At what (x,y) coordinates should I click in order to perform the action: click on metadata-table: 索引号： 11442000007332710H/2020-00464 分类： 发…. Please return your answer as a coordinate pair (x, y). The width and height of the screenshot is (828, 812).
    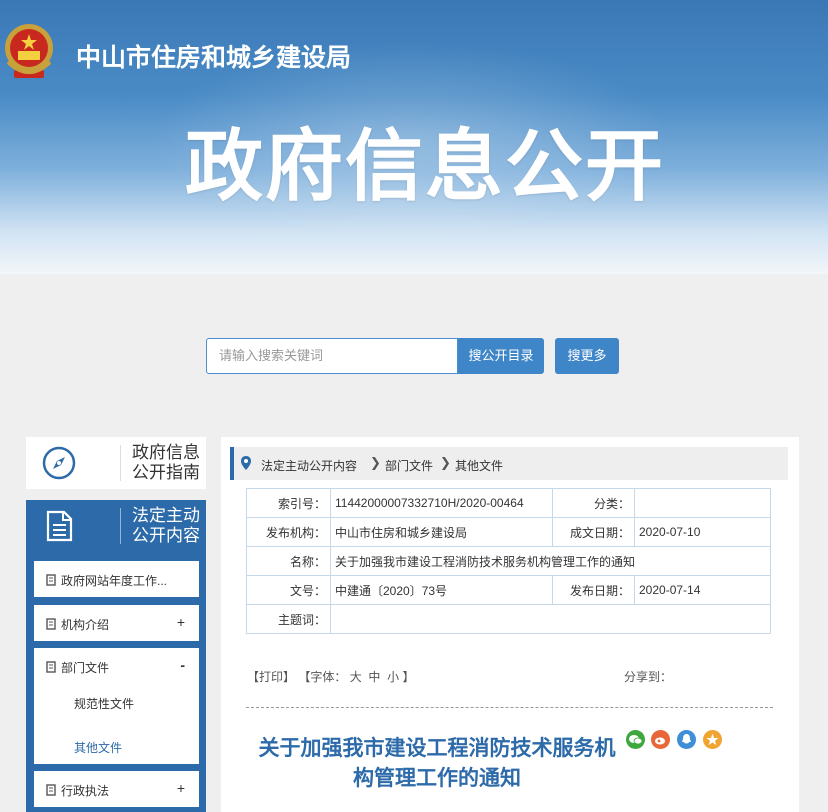
    Looking at the image, I should click on (508, 561).